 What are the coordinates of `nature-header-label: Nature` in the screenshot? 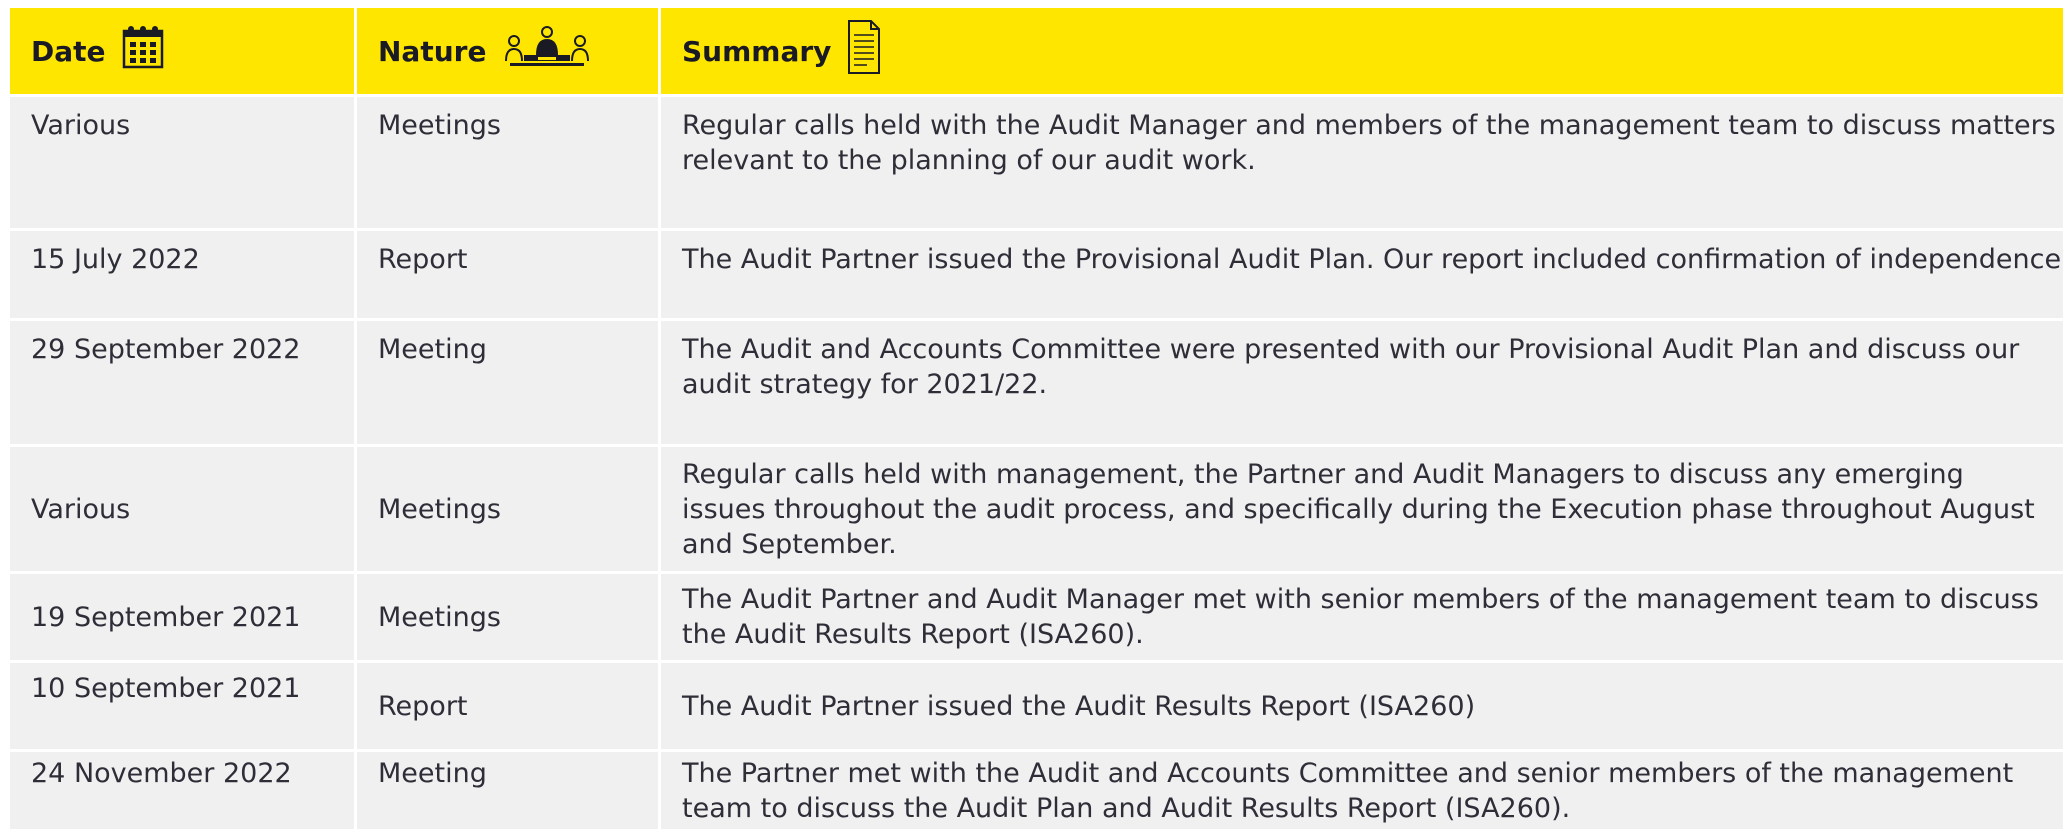 It's located at (432, 51).